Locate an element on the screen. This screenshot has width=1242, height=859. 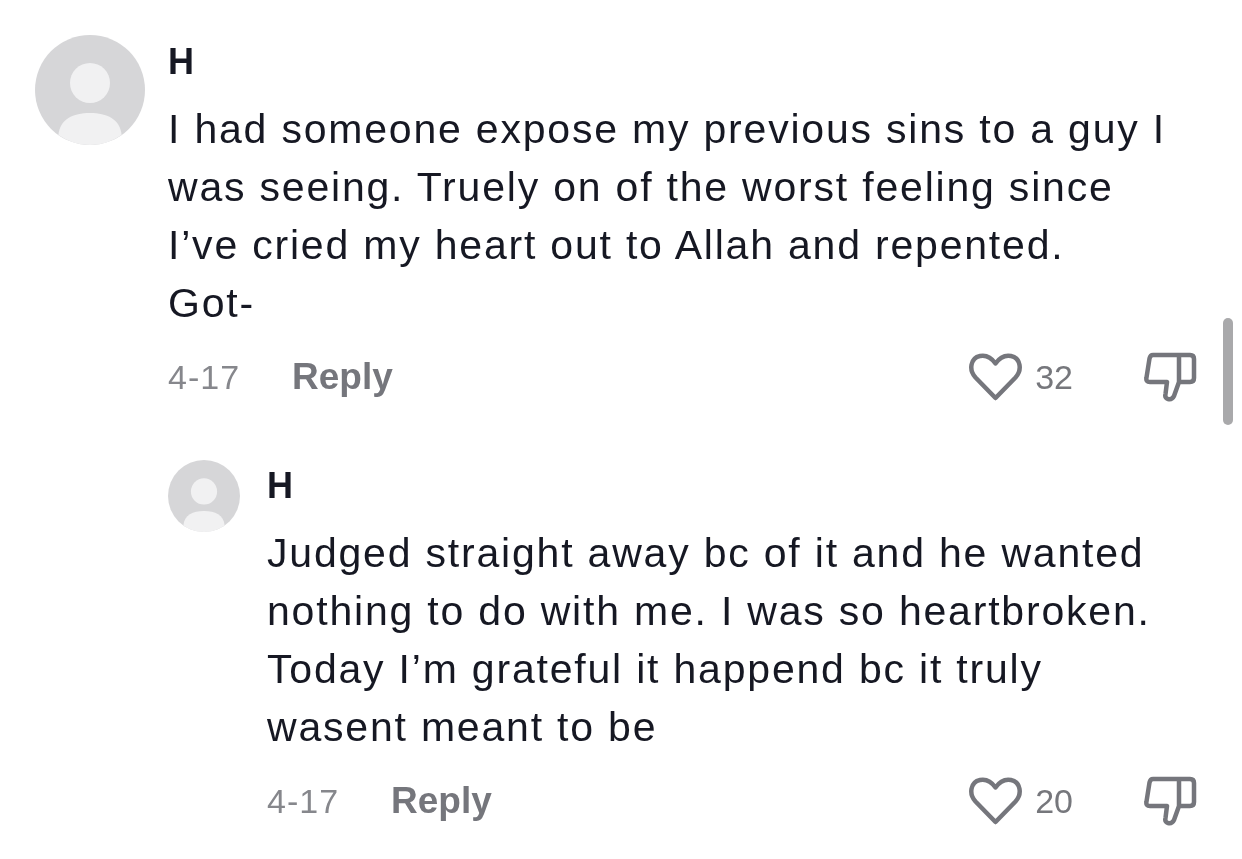
scrollbar-thumb is located at coordinates (1228, 371).